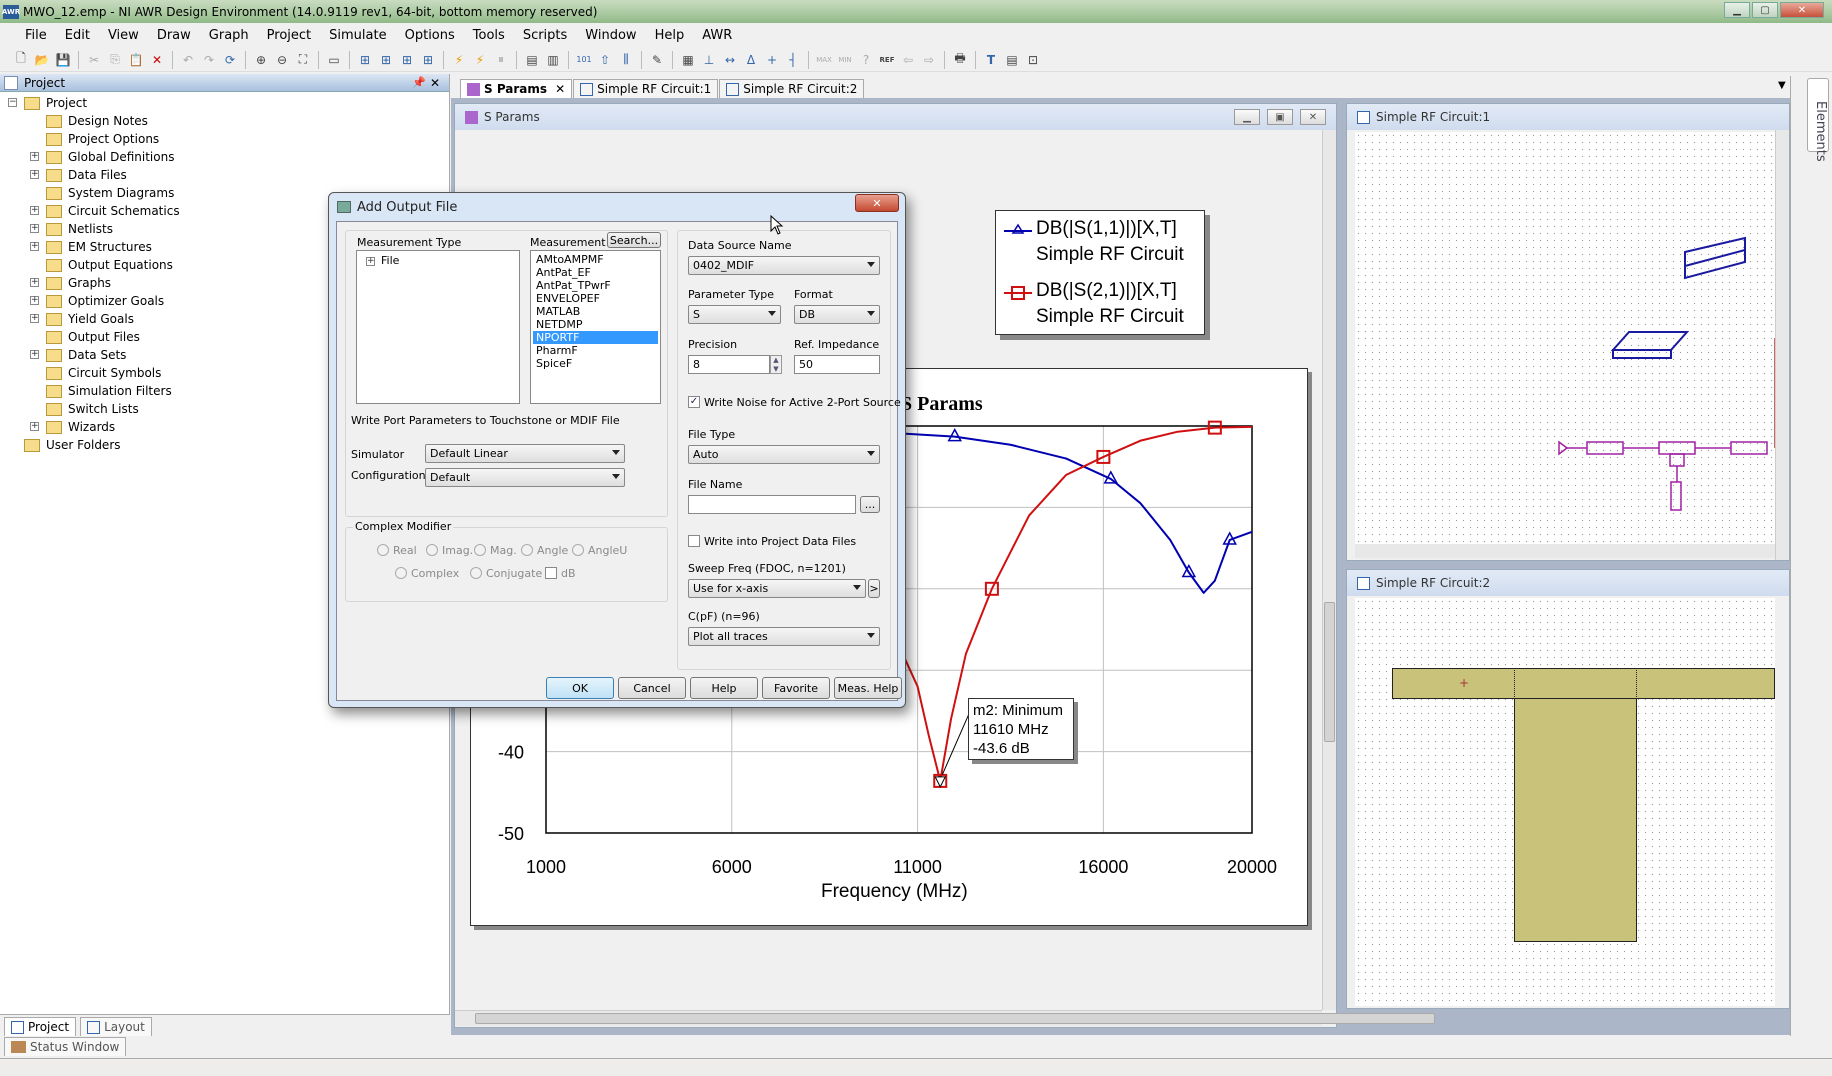  What do you see at coordinates (1565, 551) in the screenshot?
I see `circuit1-hscroll` at bounding box center [1565, 551].